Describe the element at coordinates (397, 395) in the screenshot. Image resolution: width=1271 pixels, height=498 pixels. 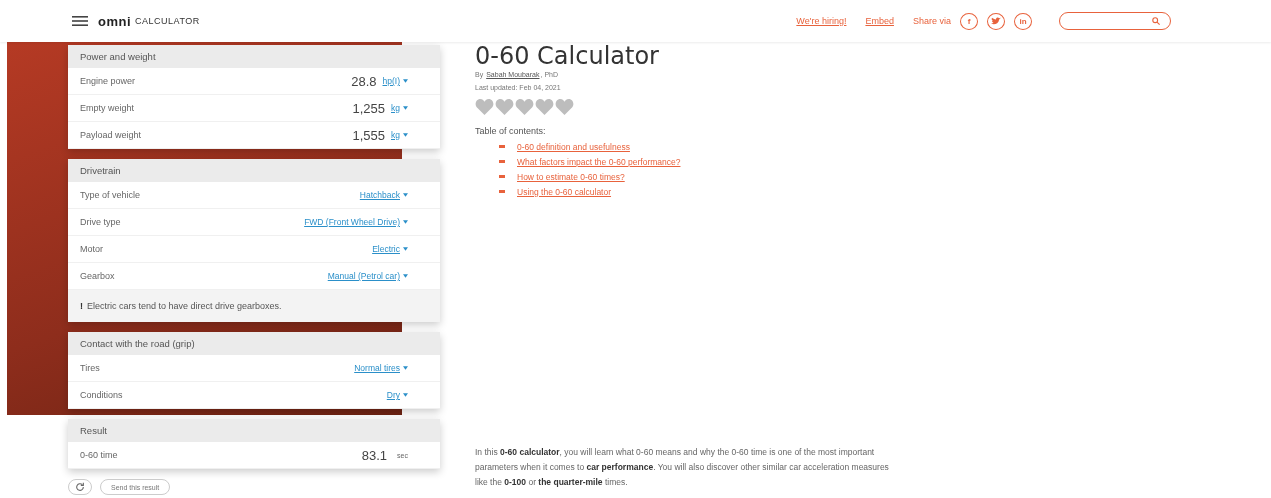
I see `select-dropdown: Dry` at that location.